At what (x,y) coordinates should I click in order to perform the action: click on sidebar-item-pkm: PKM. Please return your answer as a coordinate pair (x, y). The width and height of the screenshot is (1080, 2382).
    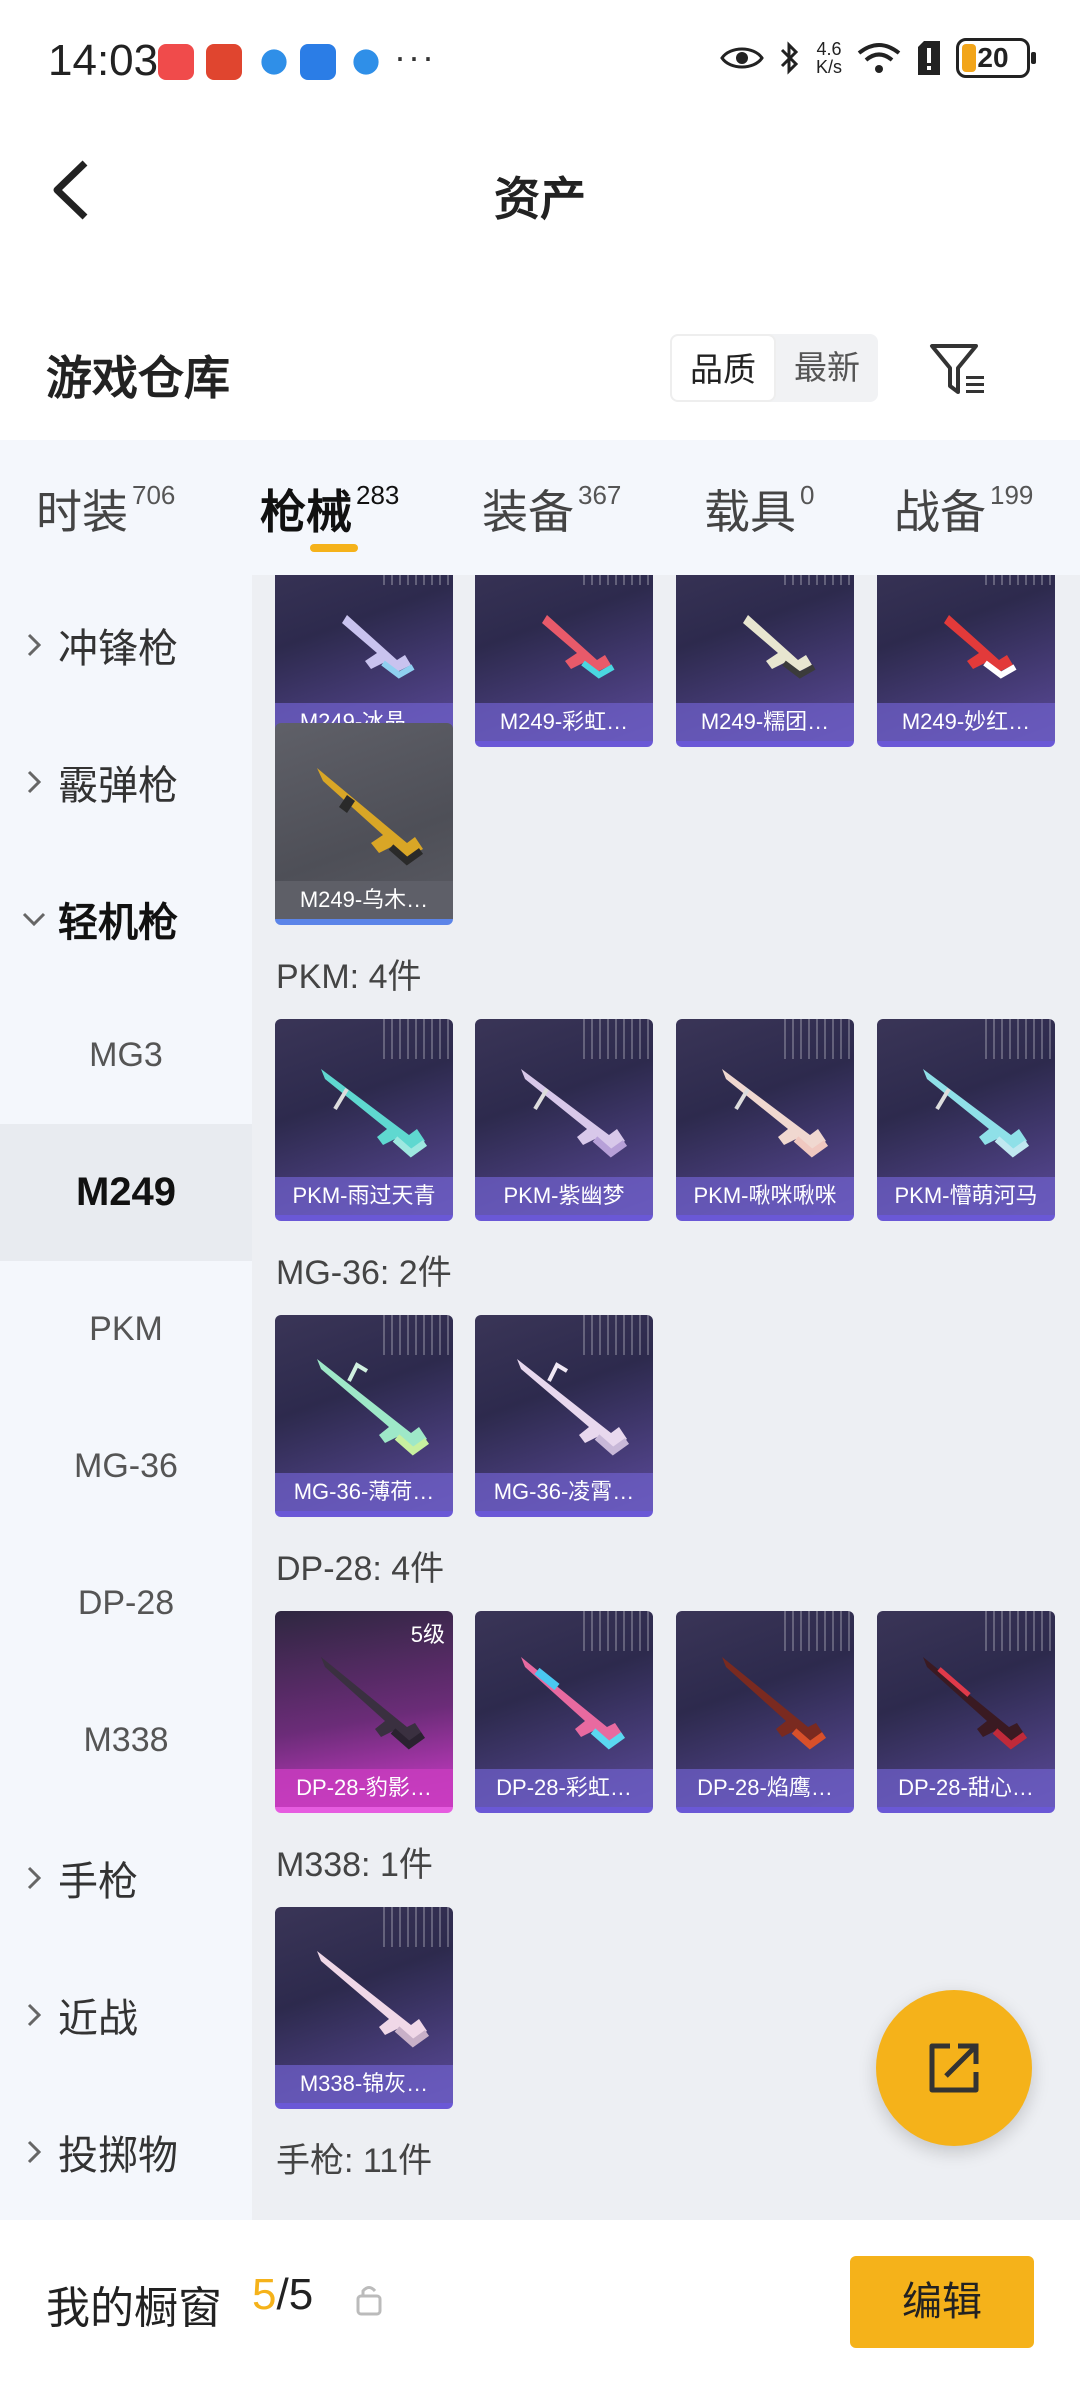
    Looking at the image, I should click on (126, 1329).